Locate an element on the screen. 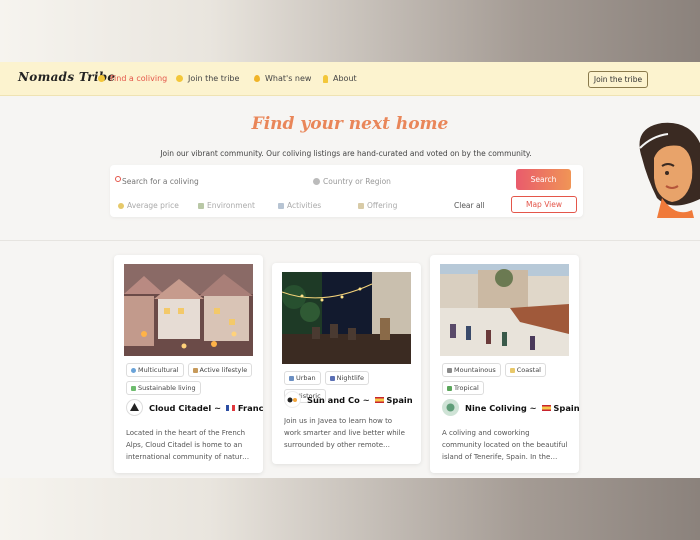 This screenshot has height=540, width=700. card-name: Nine Coliving ~ Spain is located at coordinates (522, 408).